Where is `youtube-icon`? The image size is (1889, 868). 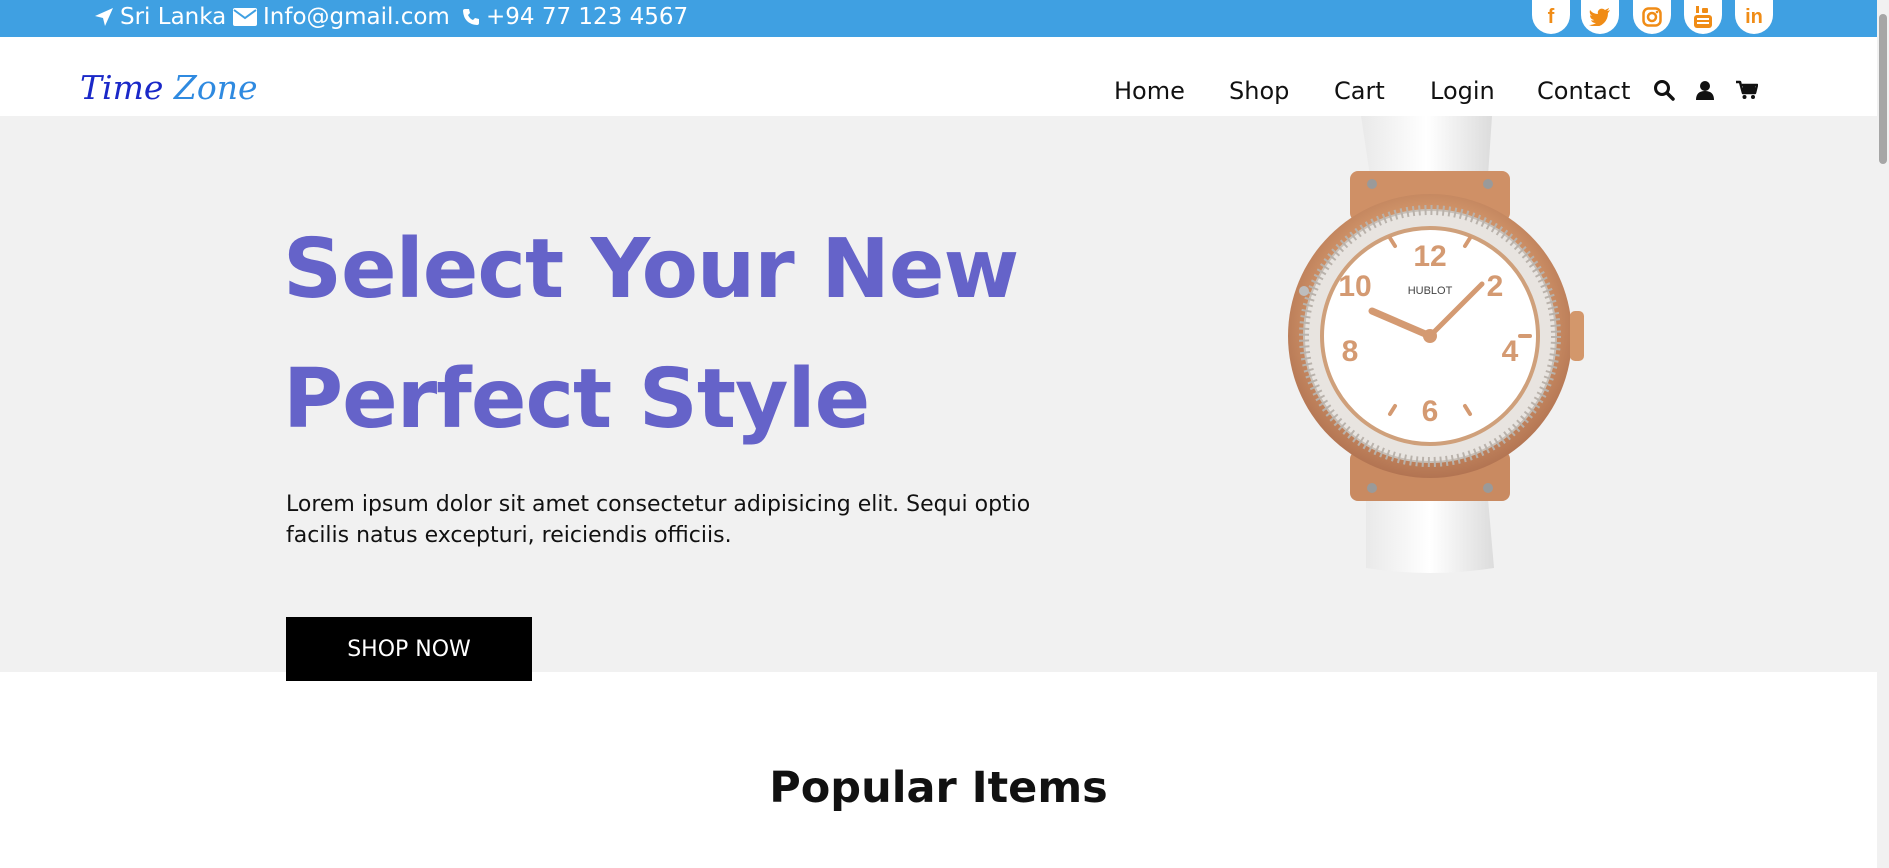 youtube-icon is located at coordinates (1703, 17).